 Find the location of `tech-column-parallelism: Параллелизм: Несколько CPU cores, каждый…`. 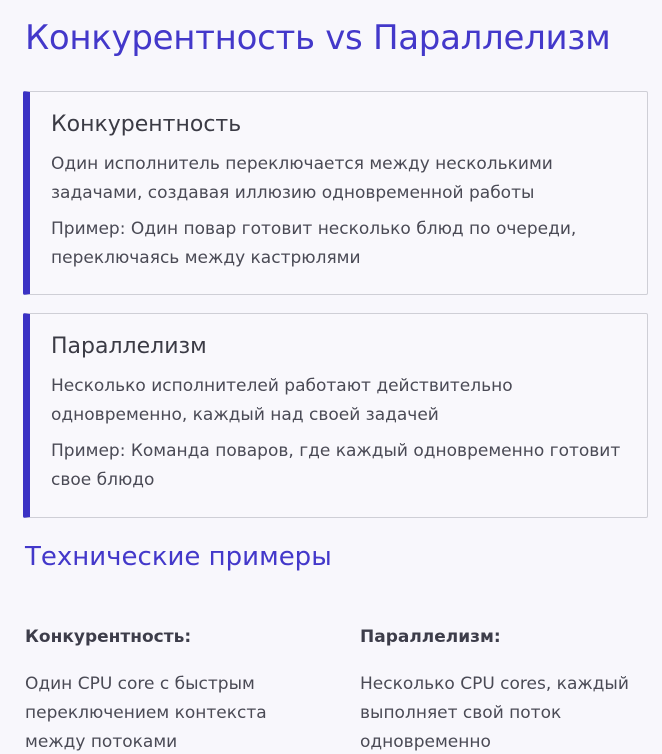

tech-column-parallelism: Параллелизм: Несколько CPU cores, каждый… is located at coordinates (500, 688).